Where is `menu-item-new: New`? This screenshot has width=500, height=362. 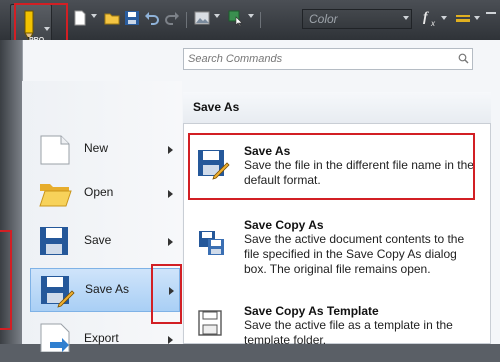
menu-item-new: New is located at coordinates (105, 150).